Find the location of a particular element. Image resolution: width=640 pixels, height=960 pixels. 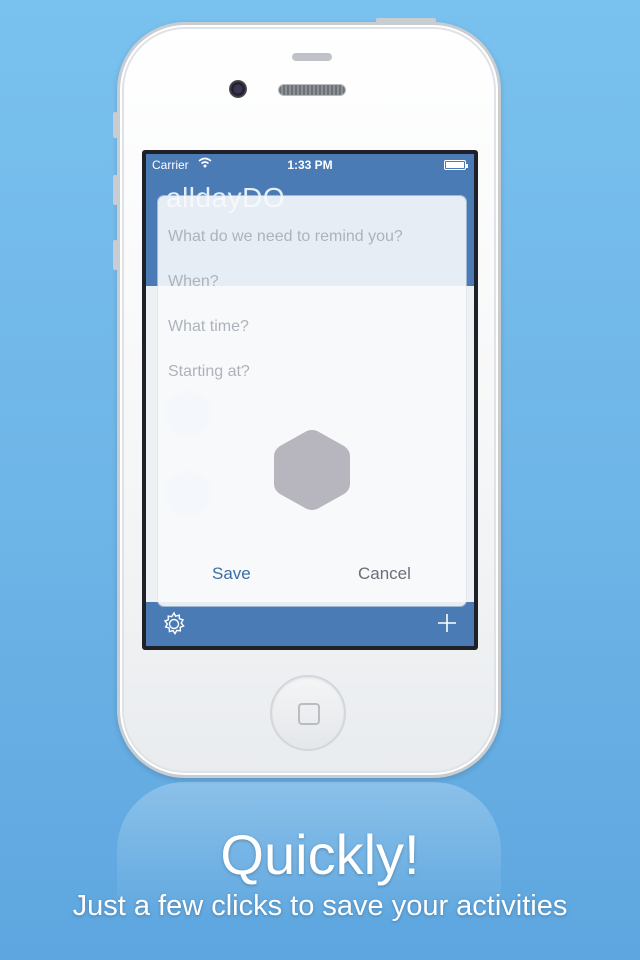

when-input is located at coordinates (312, 282).